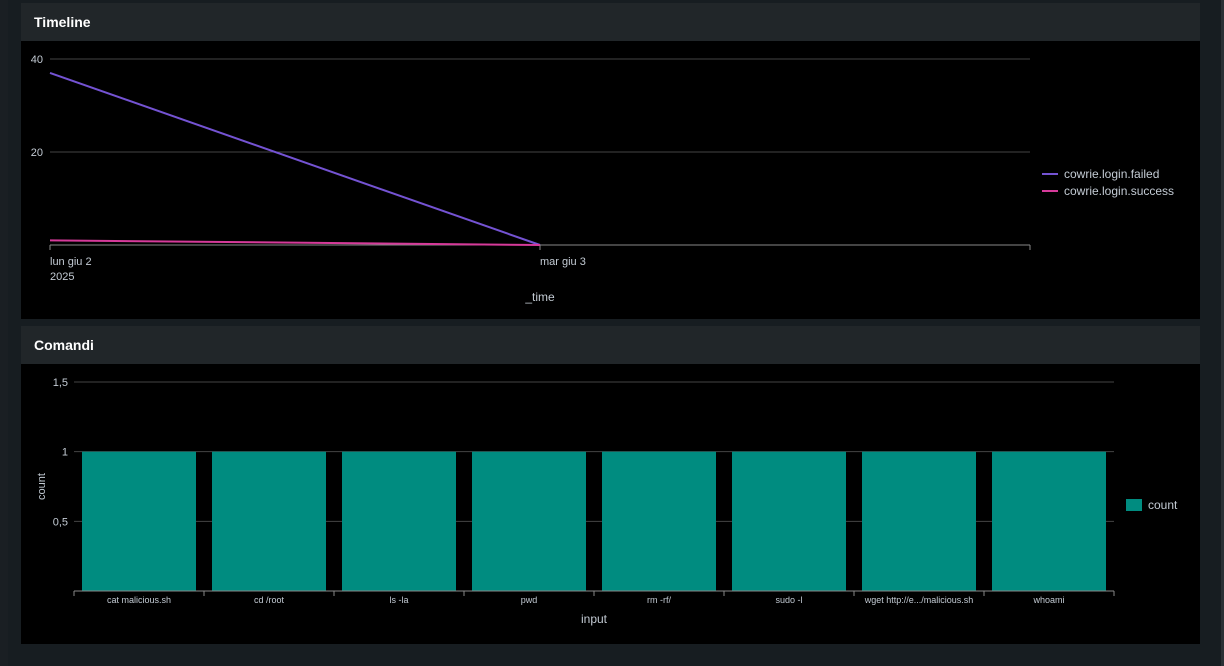 This screenshot has width=1224, height=666. I want to click on x-tick-label: sudo -l, so click(788, 600).